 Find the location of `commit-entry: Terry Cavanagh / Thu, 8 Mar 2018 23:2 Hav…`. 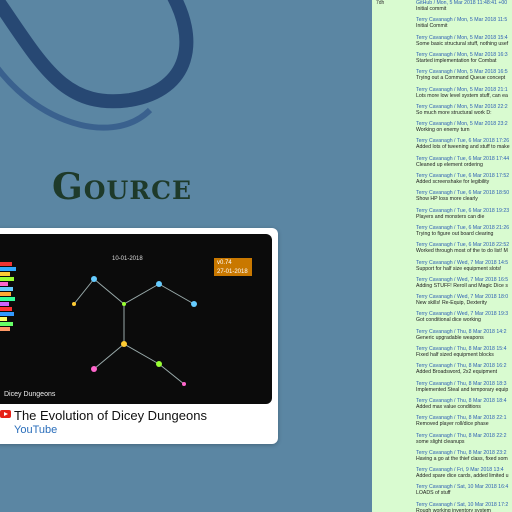

commit-entry: Terry Cavanagh / Thu, 8 Mar 2018 23:2 Hav… is located at coordinates (464, 456).